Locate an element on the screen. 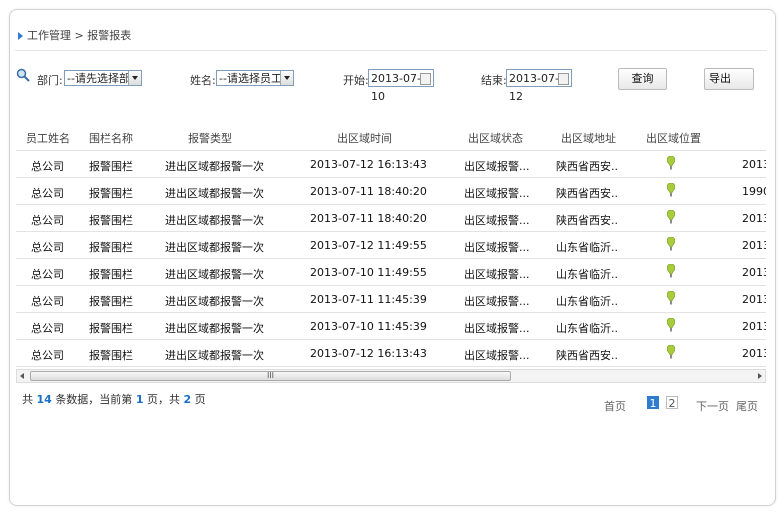 This screenshot has height=515, width=784. scrollbar-thumb: III is located at coordinates (270, 376).